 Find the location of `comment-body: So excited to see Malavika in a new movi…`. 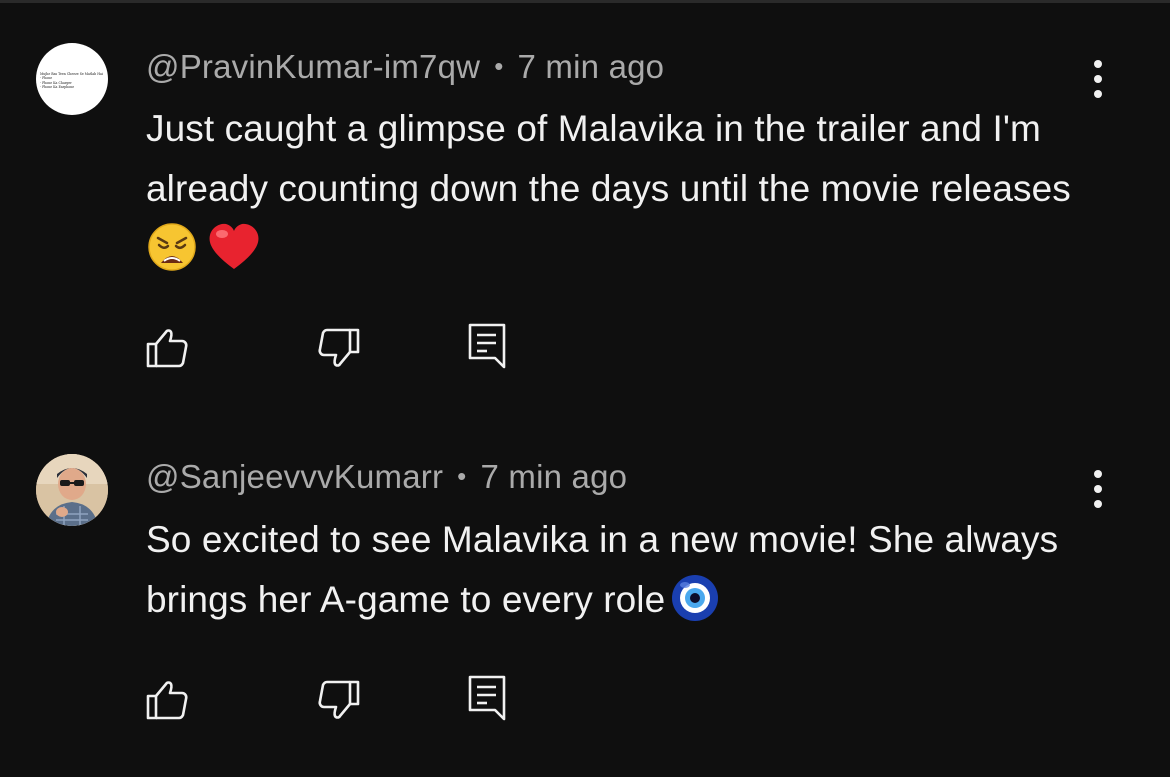

comment-body: So excited to see Malavika in a new movi… is located at coordinates (602, 569).